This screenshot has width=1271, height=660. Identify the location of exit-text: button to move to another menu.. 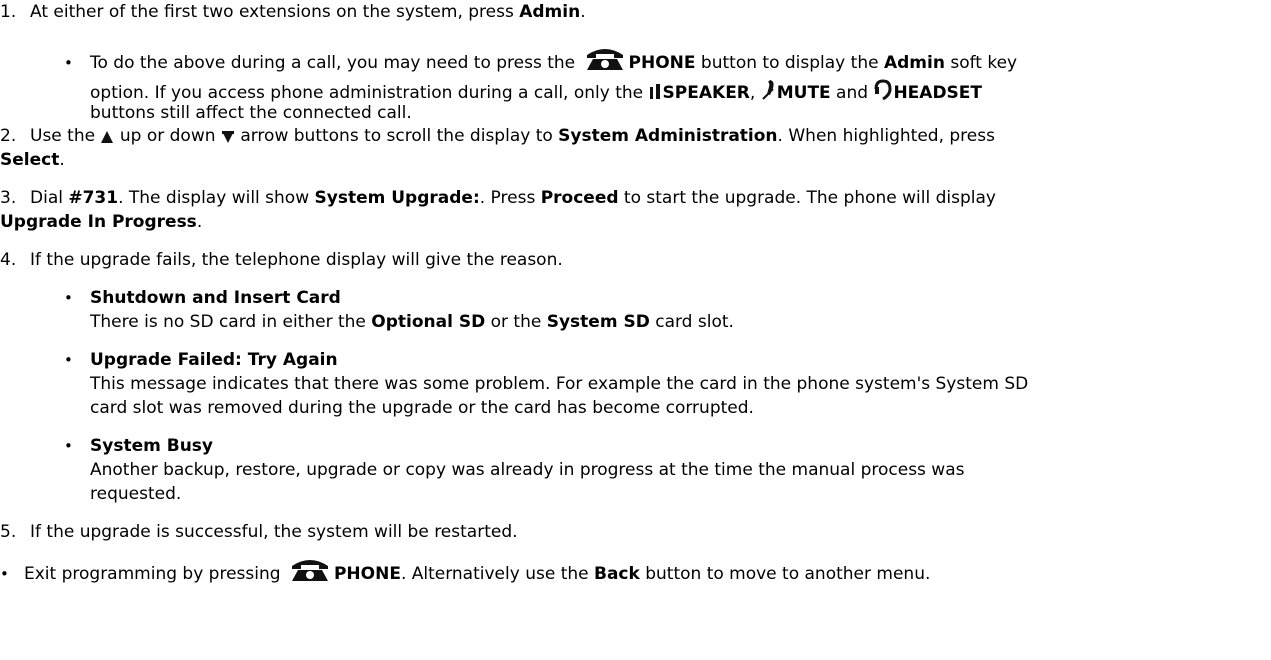
(785, 574).